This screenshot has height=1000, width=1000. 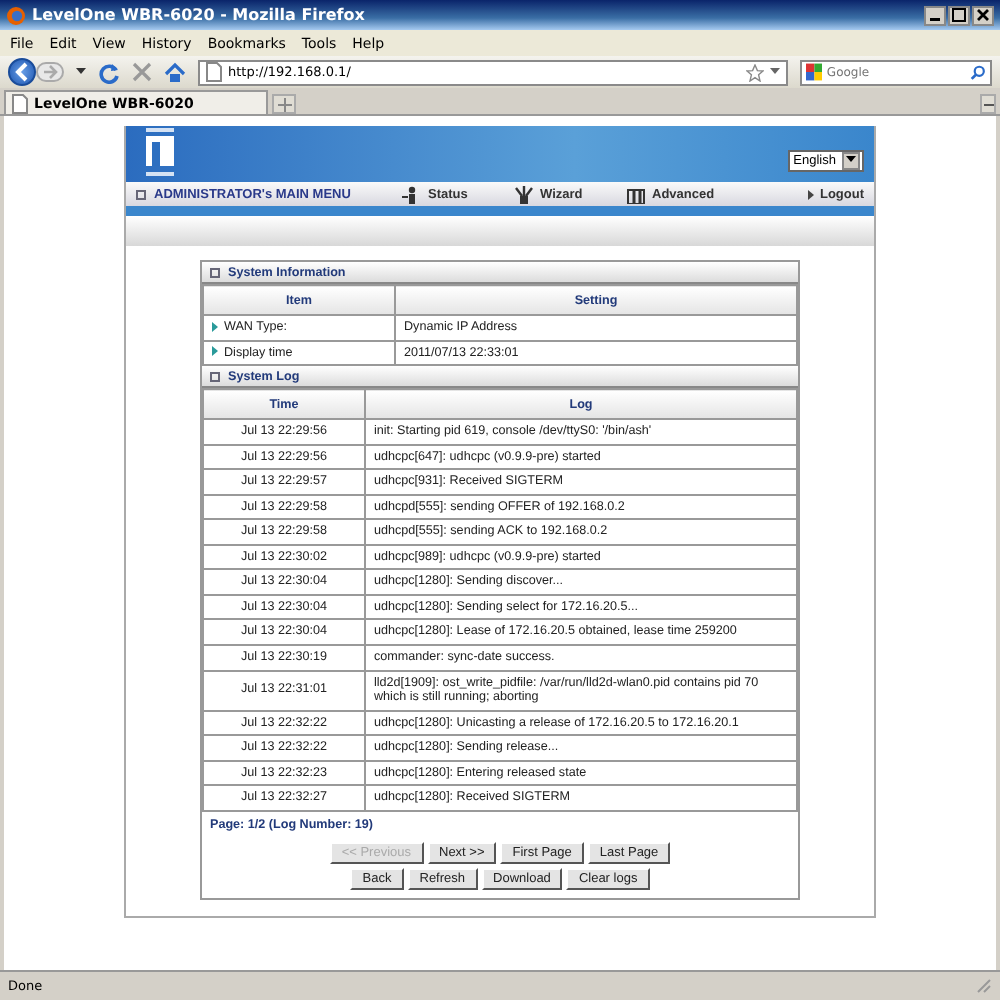 What do you see at coordinates (142, 72) in the screenshot?
I see `stop-icon` at bounding box center [142, 72].